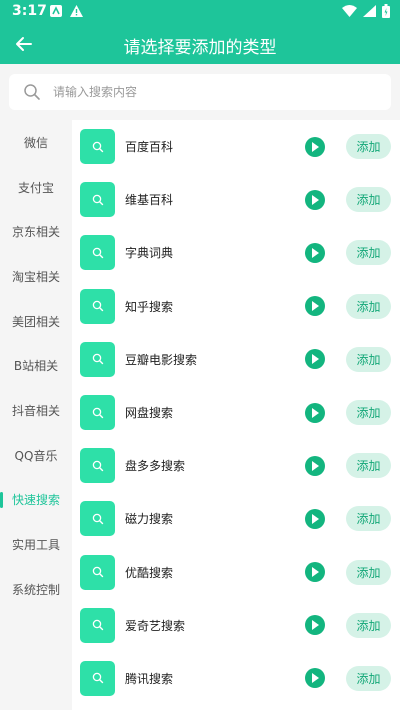 The image size is (400, 710). I want to click on sidebar-item-label: 抖音相关, so click(35, 410).